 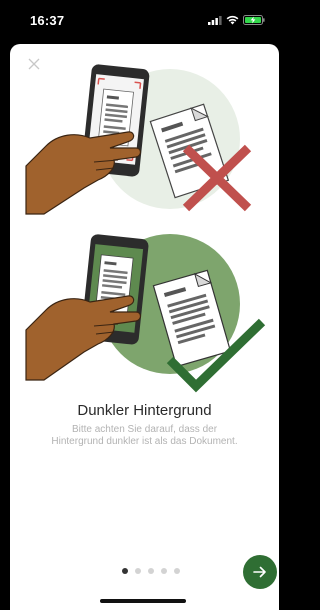 What do you see at coordinates (141, 20) in the screenshot?
I see `status-bar: 16:37` at bounding box center [141, 20].